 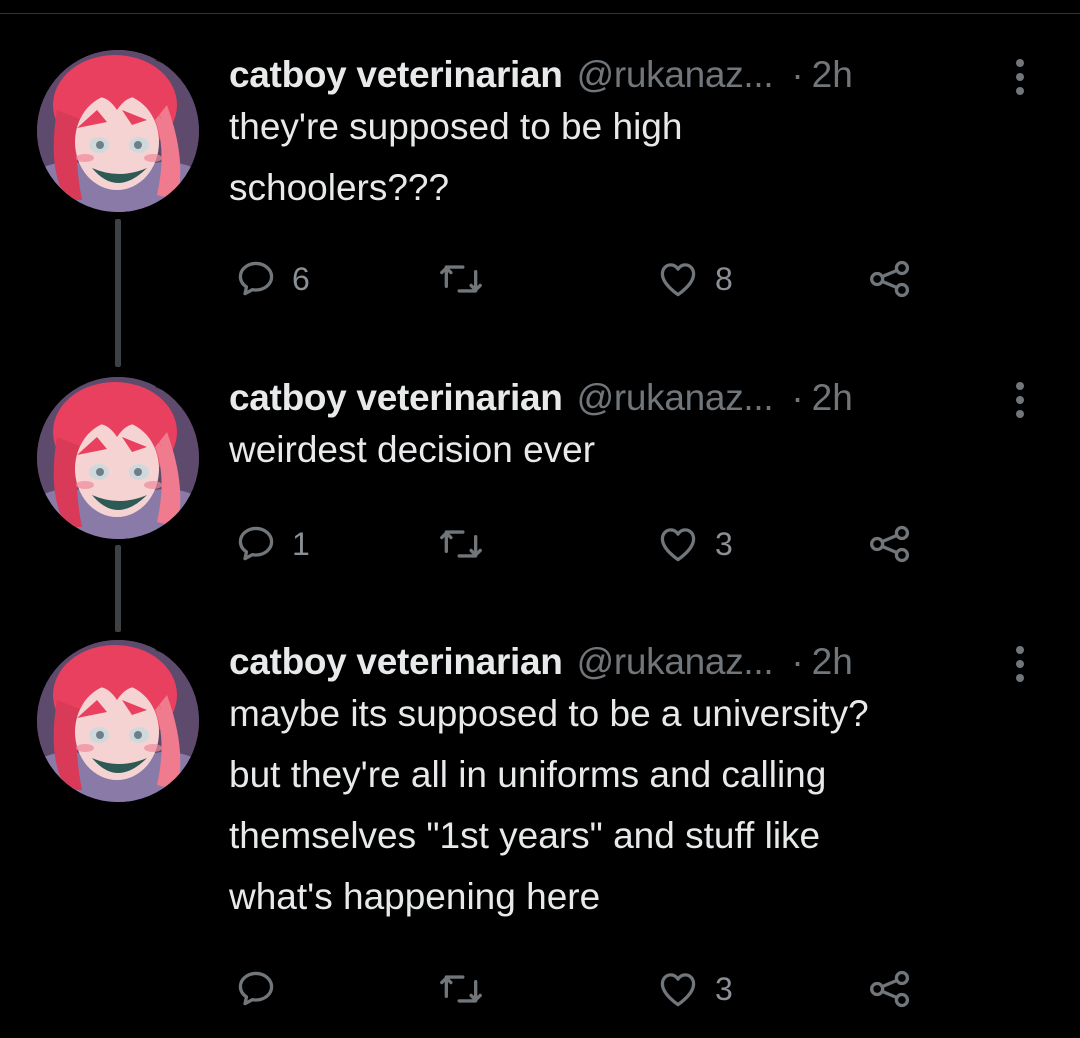 I want to click on tweet-text: weirdest decision ever, so click(x=412, y=449).